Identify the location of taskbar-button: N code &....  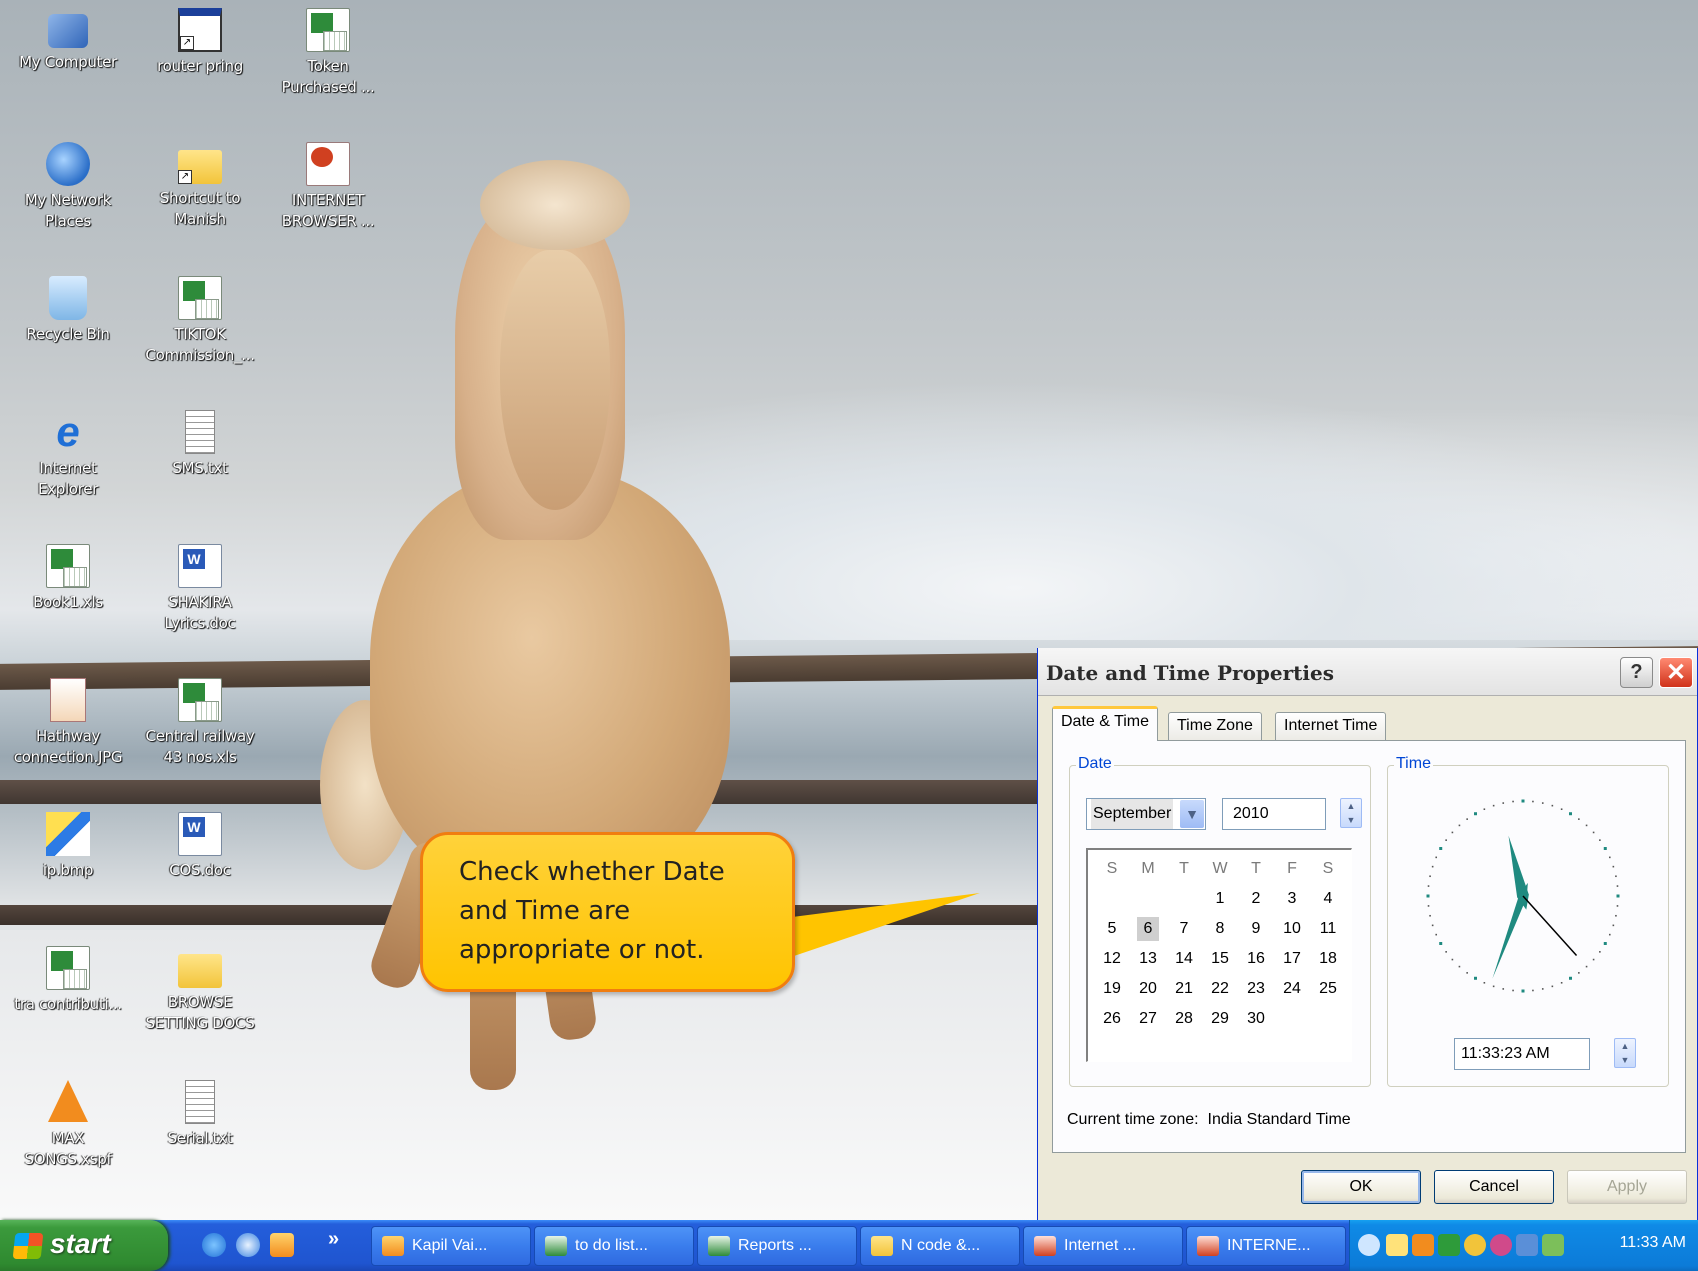
(940, 1246).